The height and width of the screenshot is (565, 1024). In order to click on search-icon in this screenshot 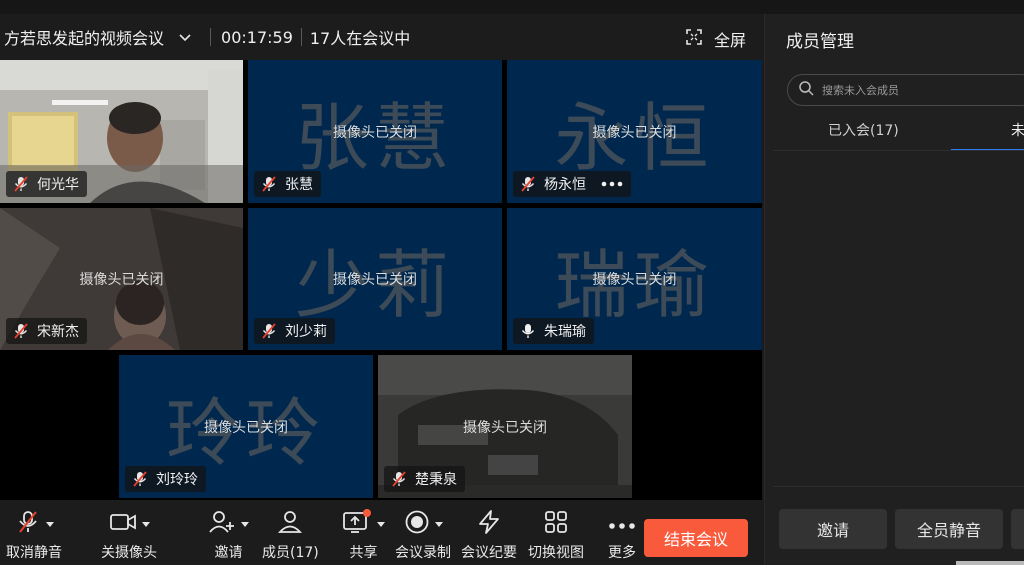, I will do `click(806, 90)`.